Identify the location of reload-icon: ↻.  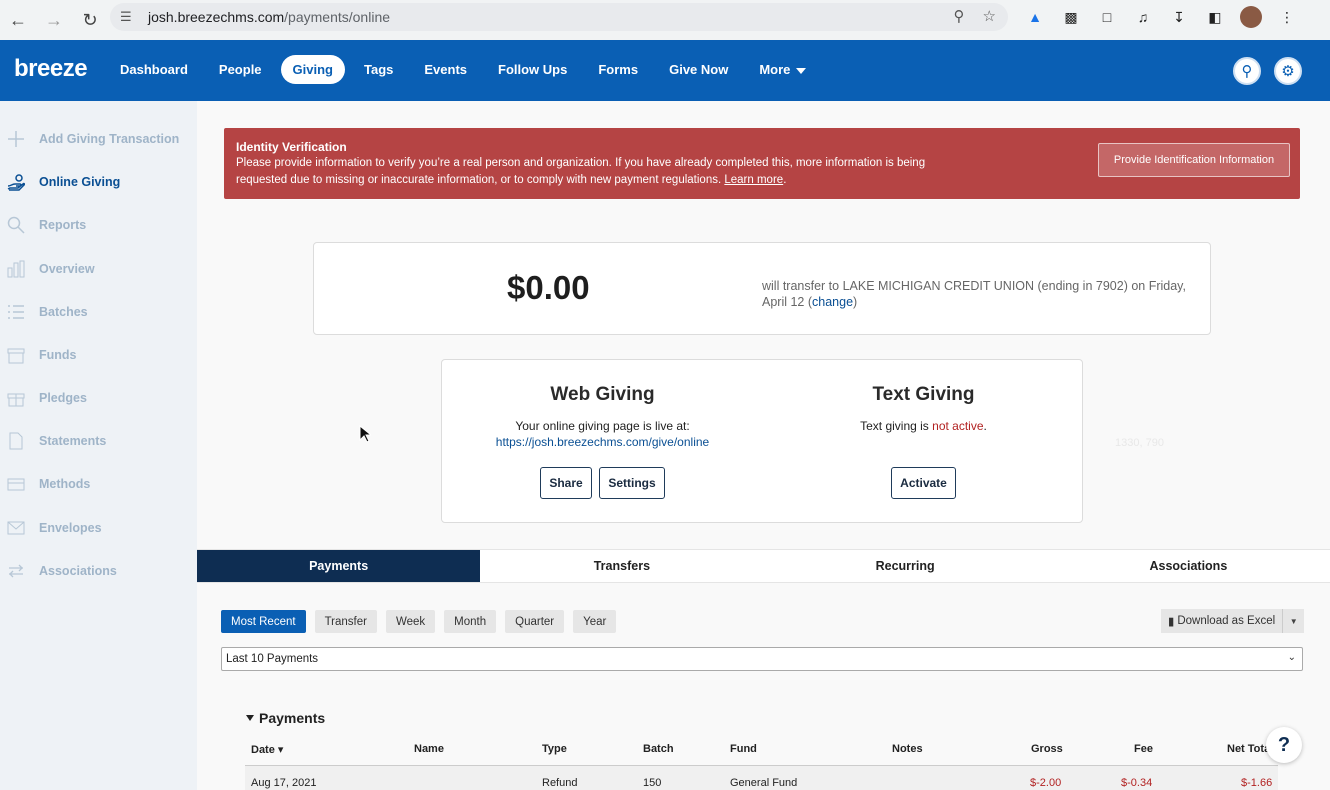
(90, 20).